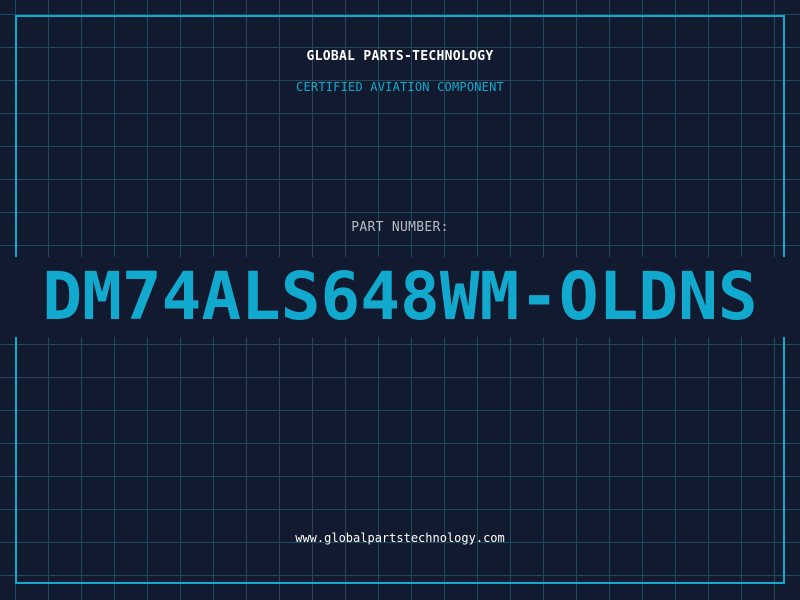 The width and height of the screenshot is (800, 600). What do you see at coordinates (400, 227) in the screenshot?
I see `part-number-label: PART NUMBER:` at bounding box center [400, 227].